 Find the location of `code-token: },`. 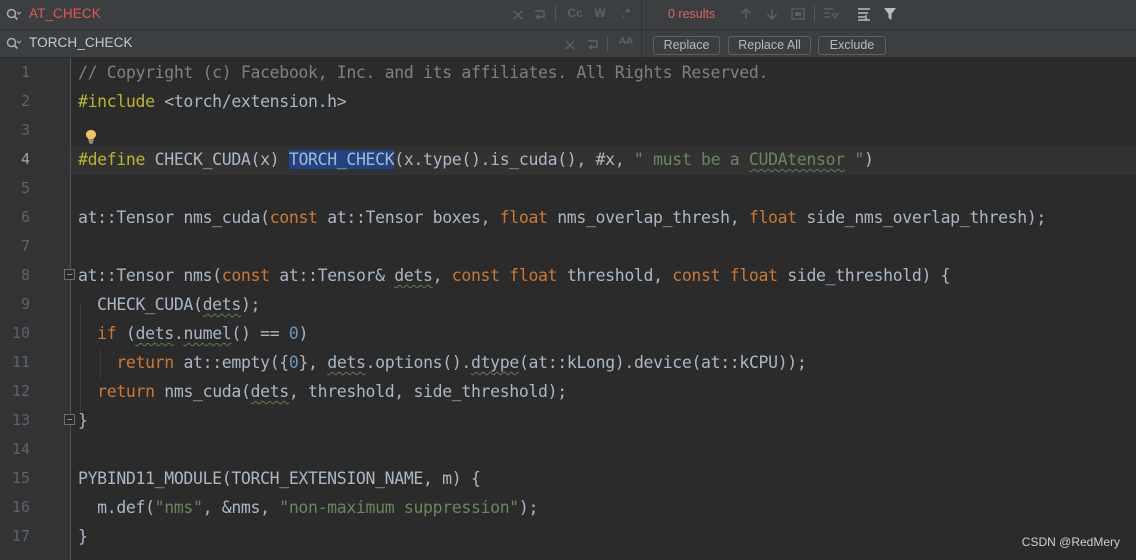

code-token: }, is located at coordinates (313, 362).